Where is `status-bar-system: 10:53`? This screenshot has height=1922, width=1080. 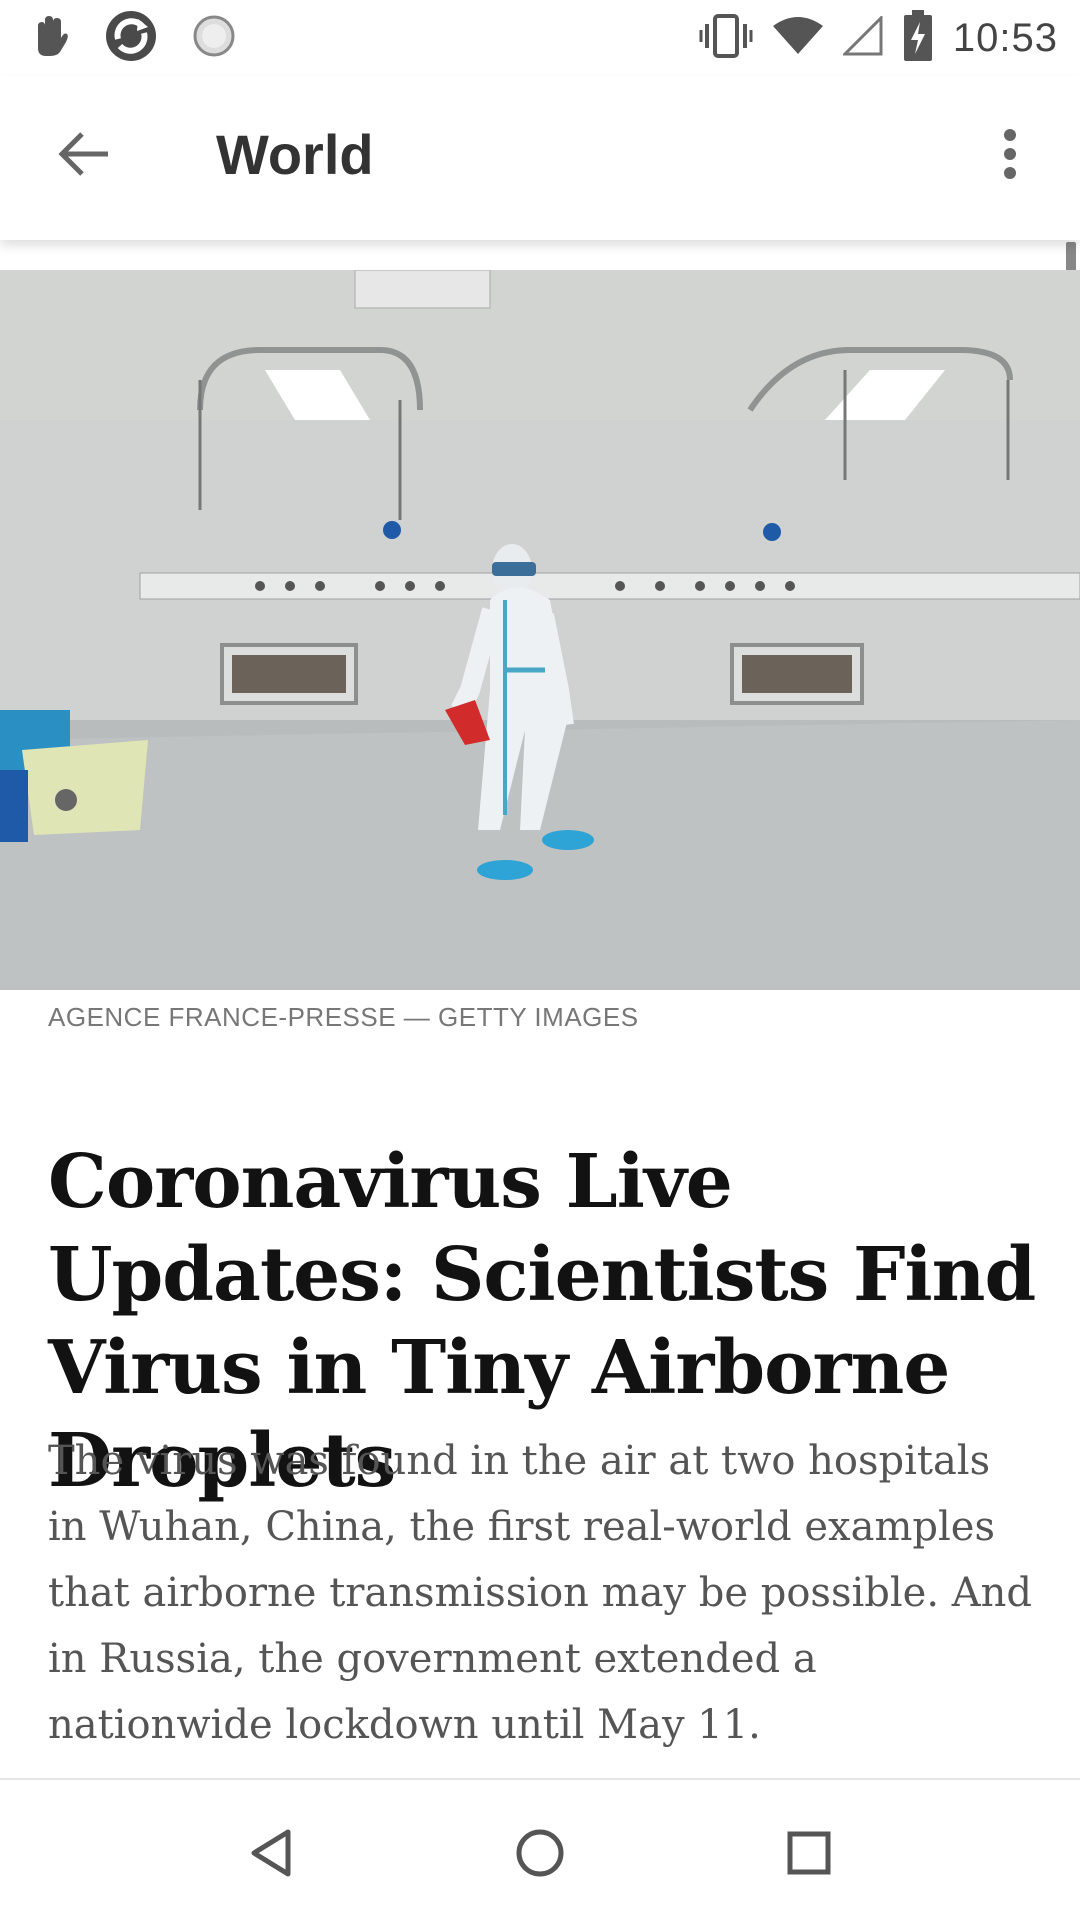 status-bar-system: 10:53 is located at coordinates (878, 38).